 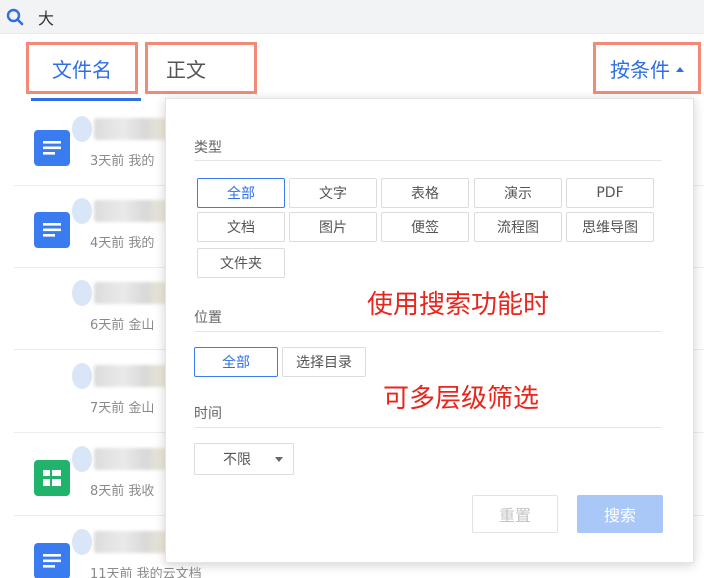 I want to click on file-meta: 6天前 金山, so click(x=122, y=325).